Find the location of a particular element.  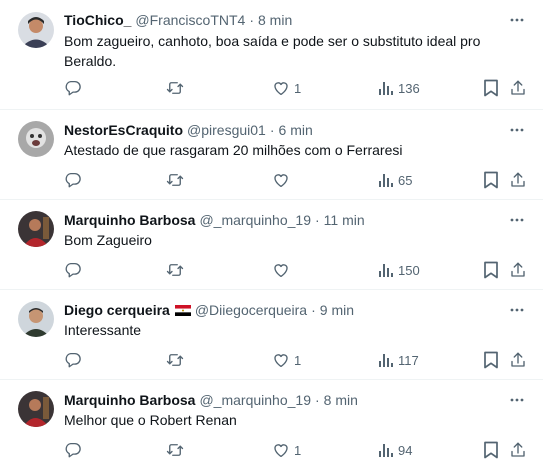

tweet-text: Bom Zagueiro is located at coordinates (108, 240).